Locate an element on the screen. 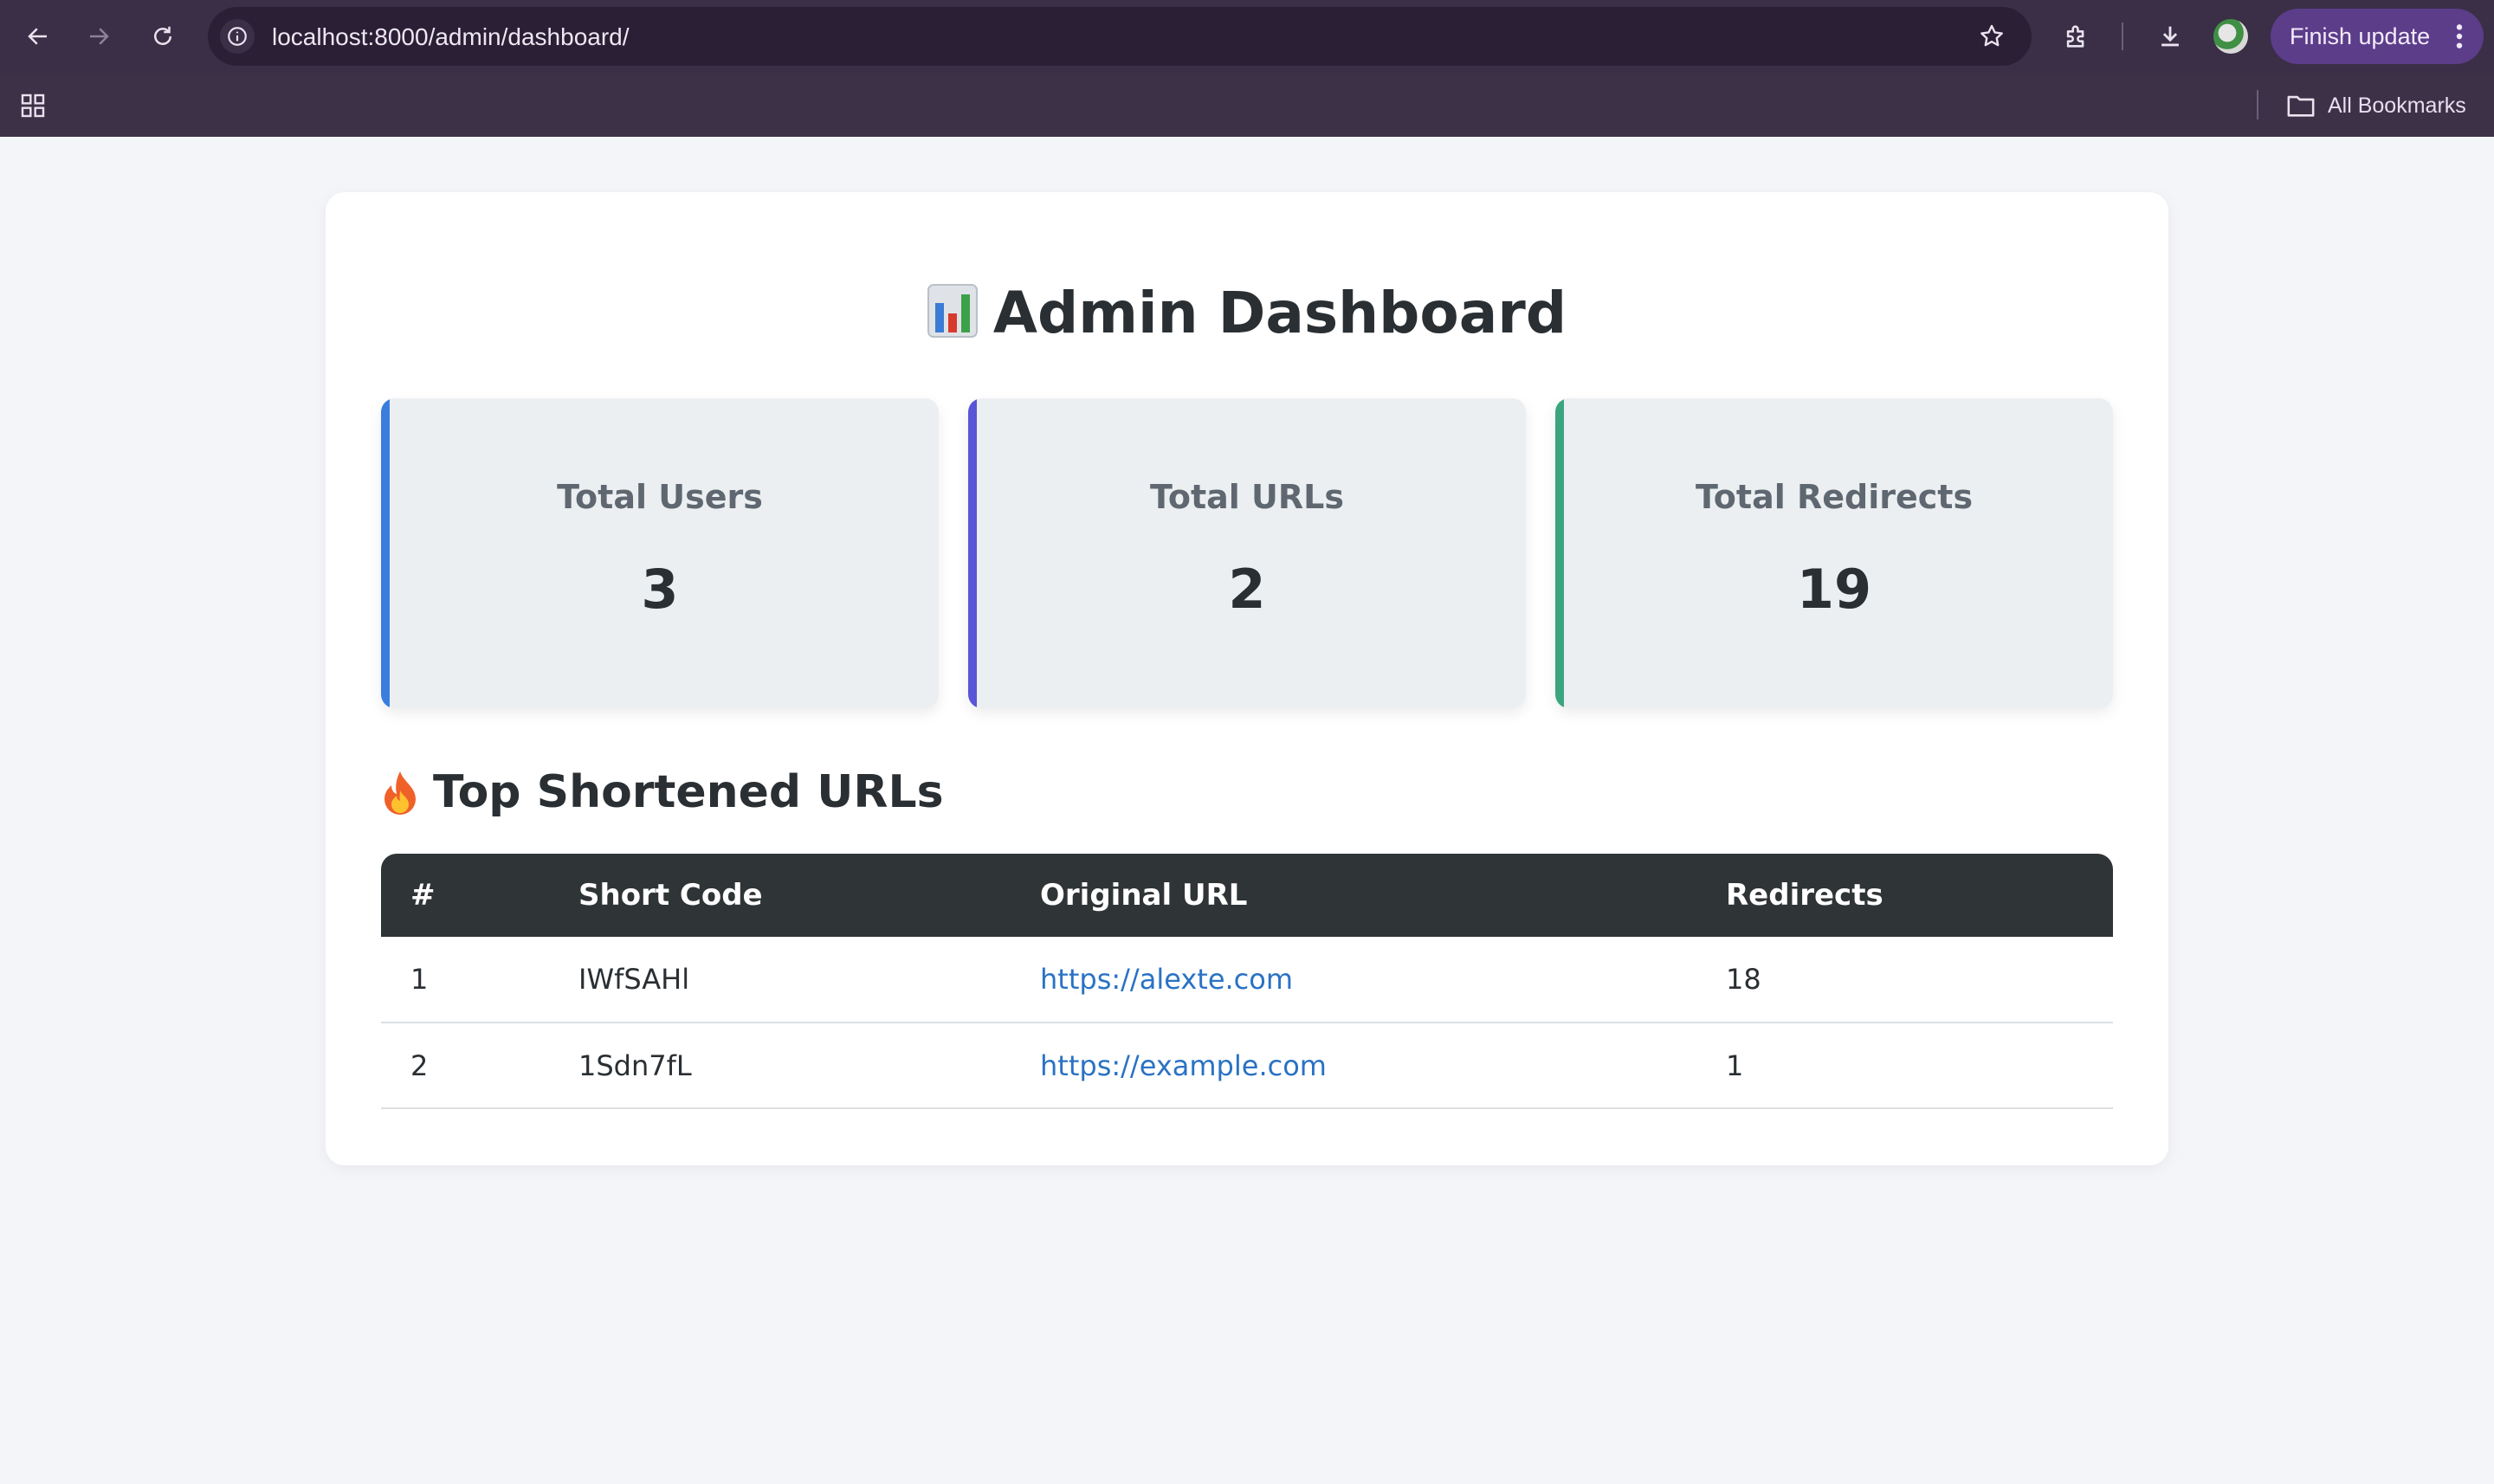 The image size is (2494, 1484). forward-arrow-icon is located at coordinates (99, 36).